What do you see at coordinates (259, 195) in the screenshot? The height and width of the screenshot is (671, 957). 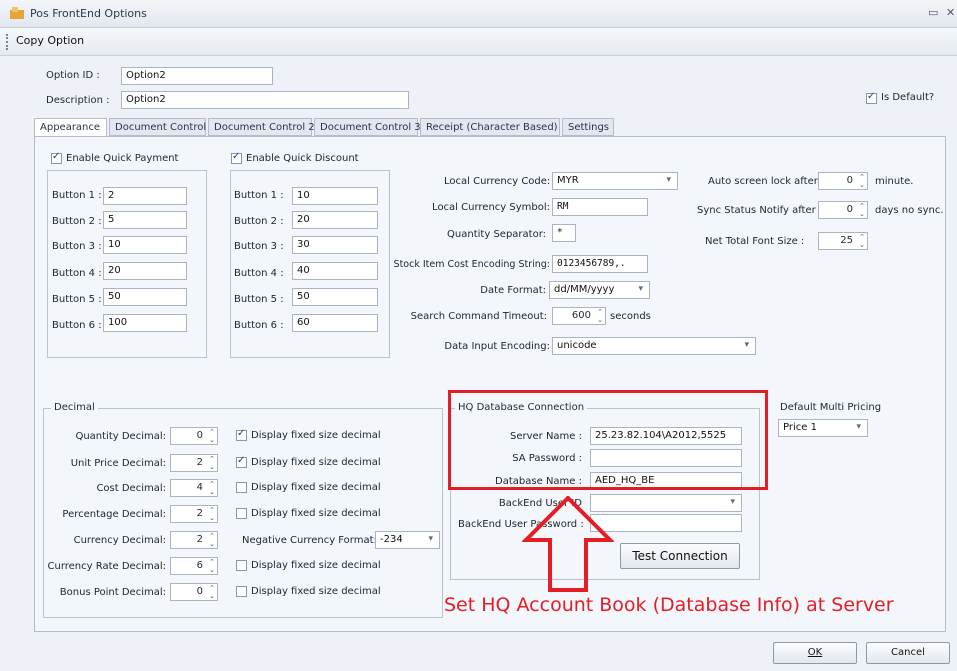 I see `qd-button-label: Button 1 :` at bounding box center [259, 195].